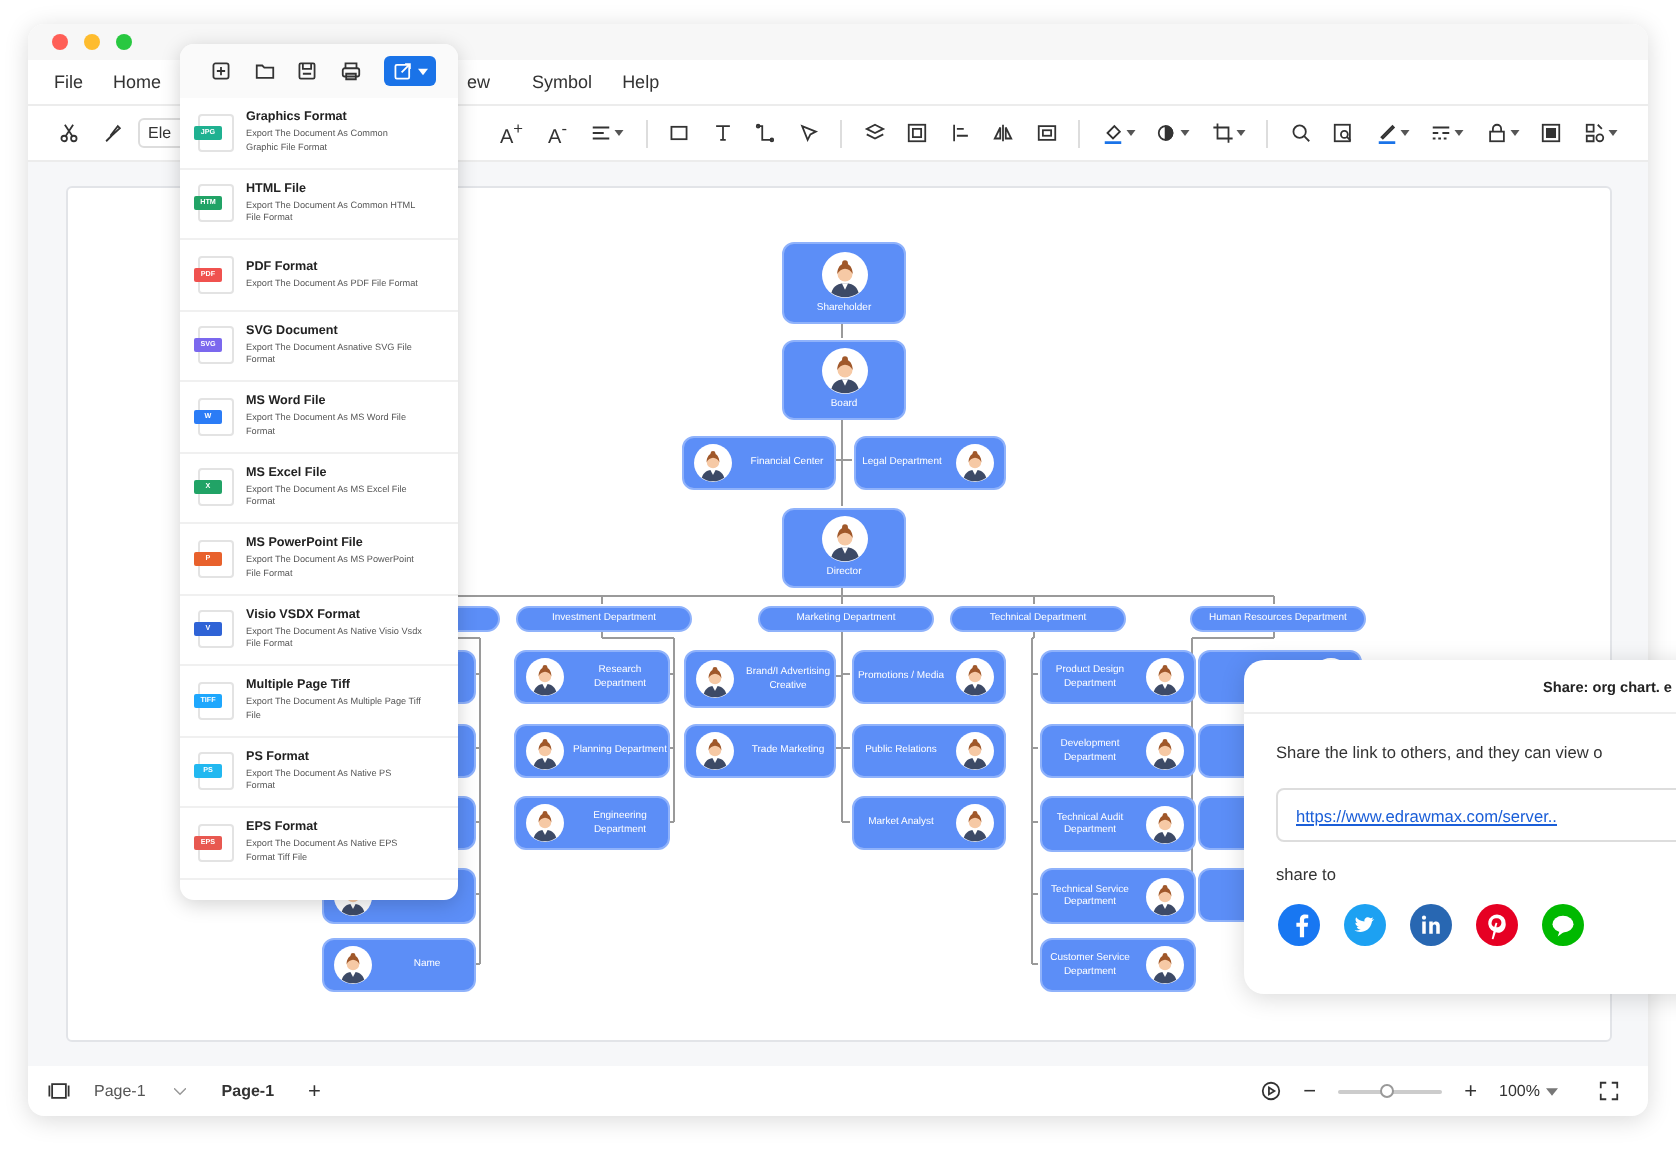 This screenshot has width=1676, height=1152. Describe the element at coordinates (351, 71) in the screenshot. I see `print-icon` at that location.